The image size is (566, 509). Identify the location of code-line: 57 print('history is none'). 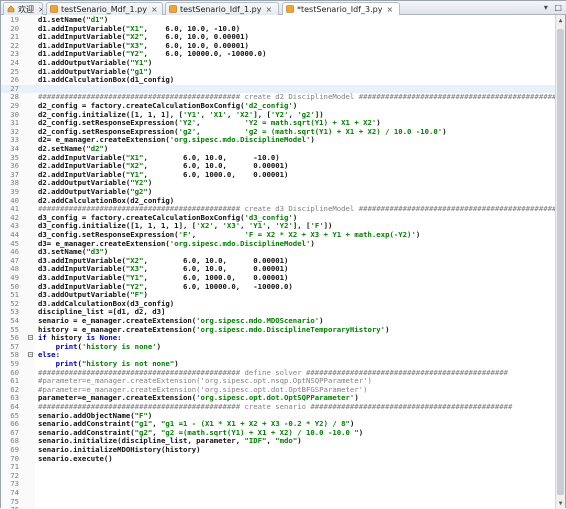
(279, 347).